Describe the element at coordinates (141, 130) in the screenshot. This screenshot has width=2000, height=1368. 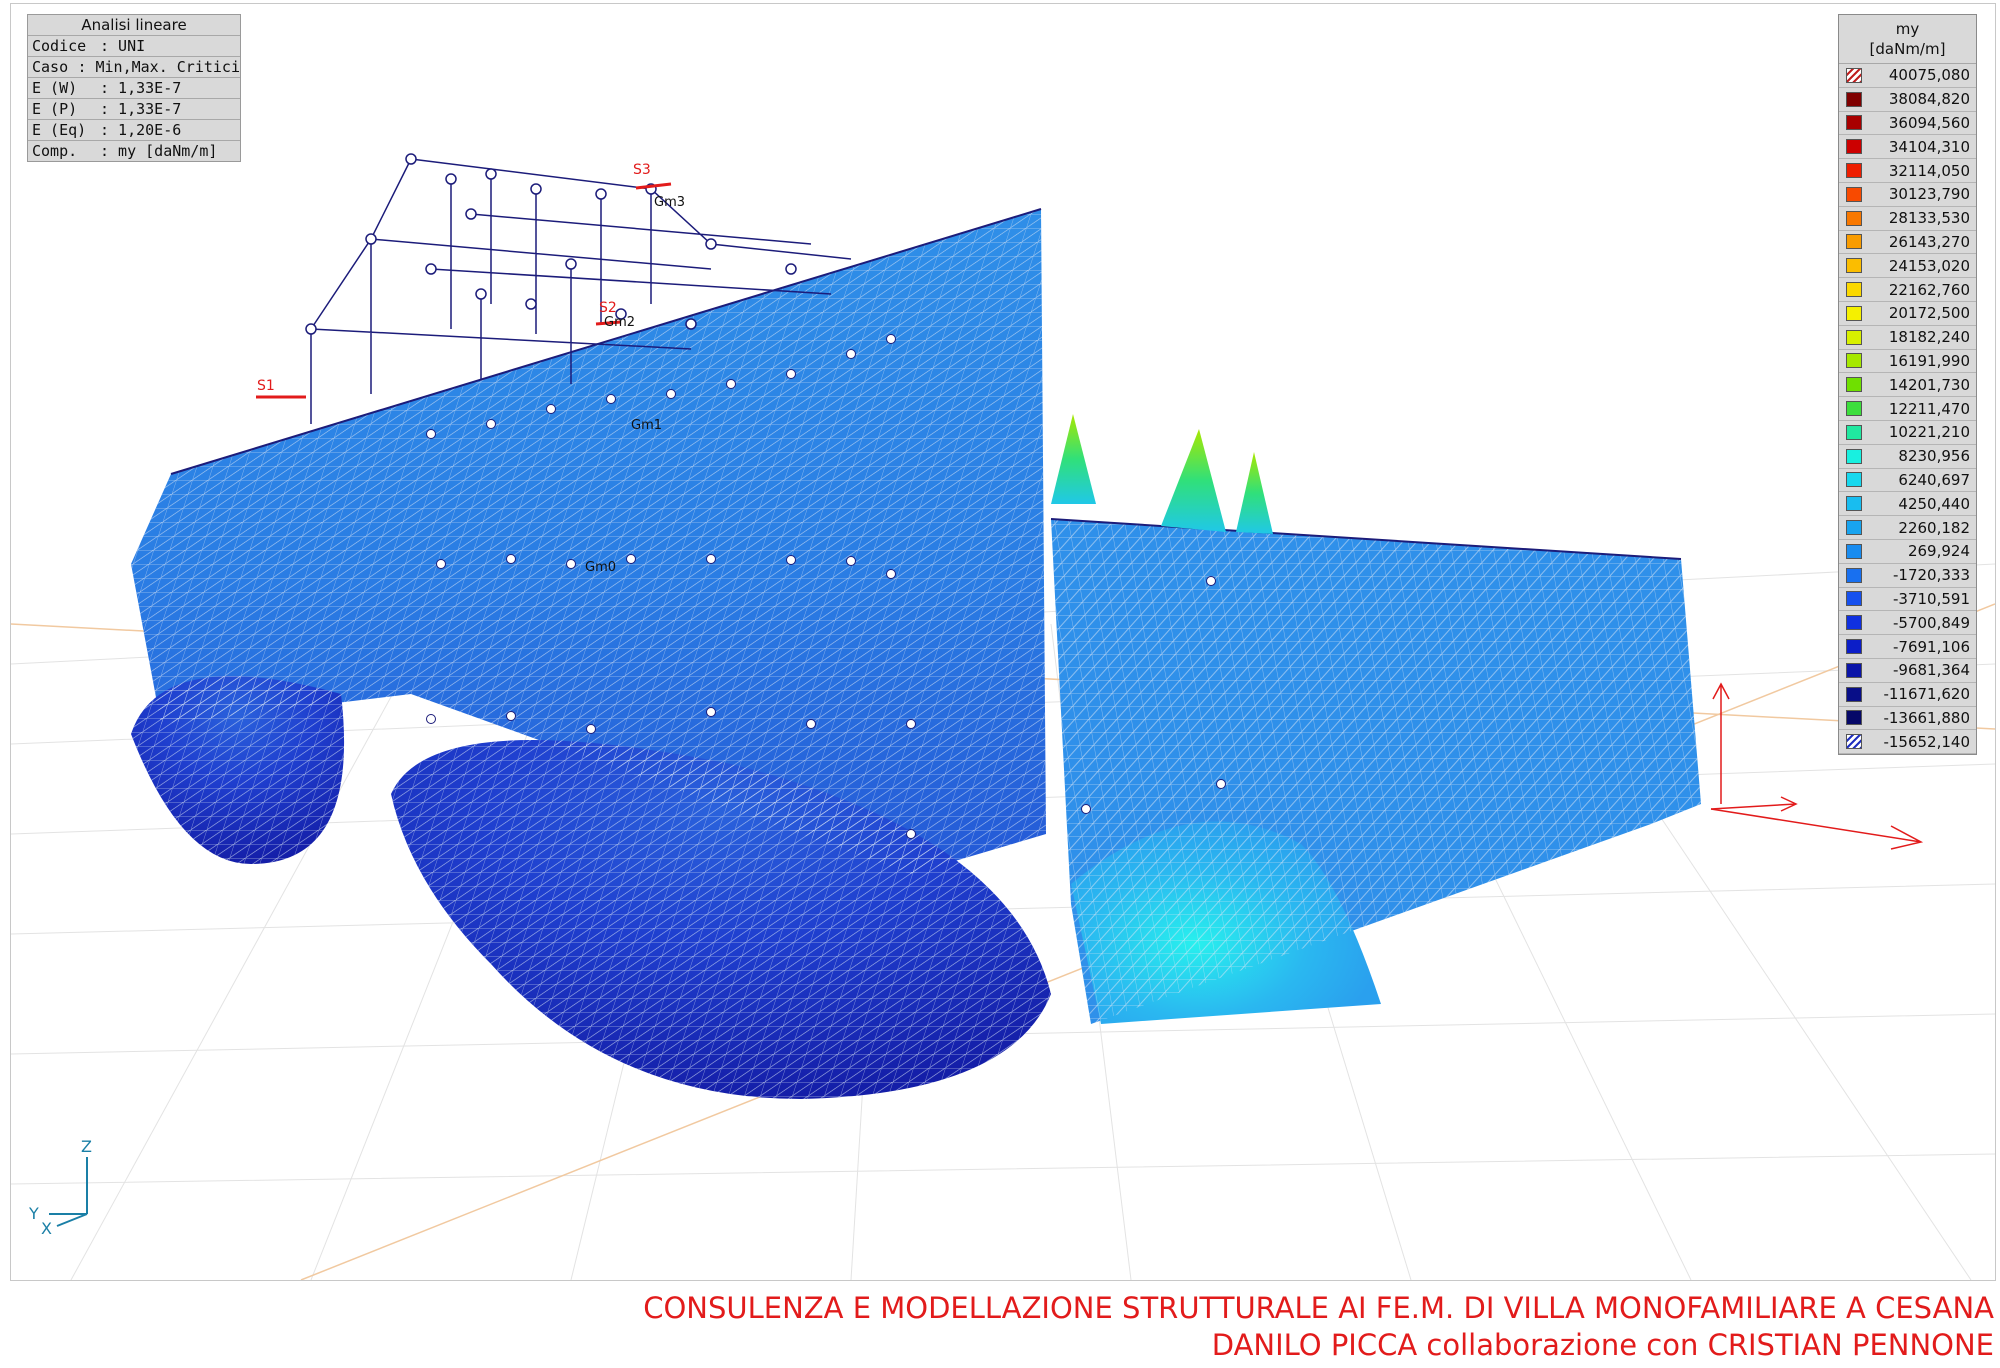
I see `info-value: : 1,20E-6` at that location.